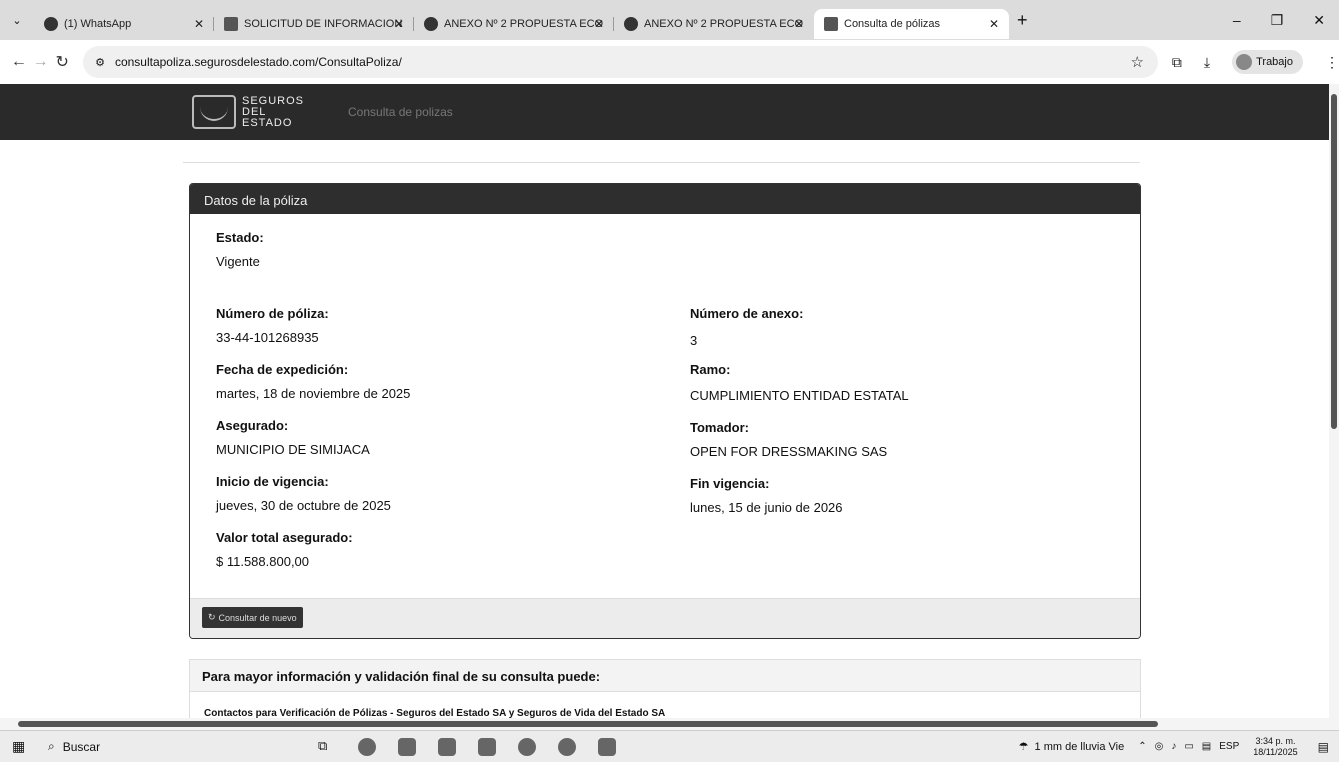 The width and height of the screenshot is (1339, 762). I want to click on tab-anexo-2: ANEXO Nº 2 PROPUESTA ECO ✕, so click(714, 24).